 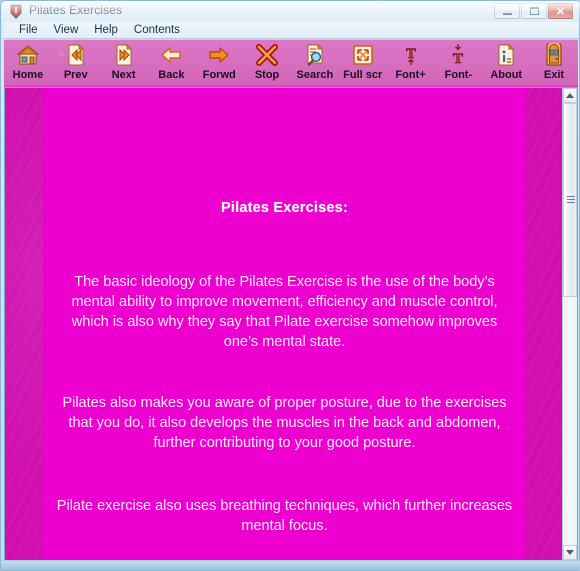 I want to click on page-title: Pilates Exercises:, so click(x=284, y=208).